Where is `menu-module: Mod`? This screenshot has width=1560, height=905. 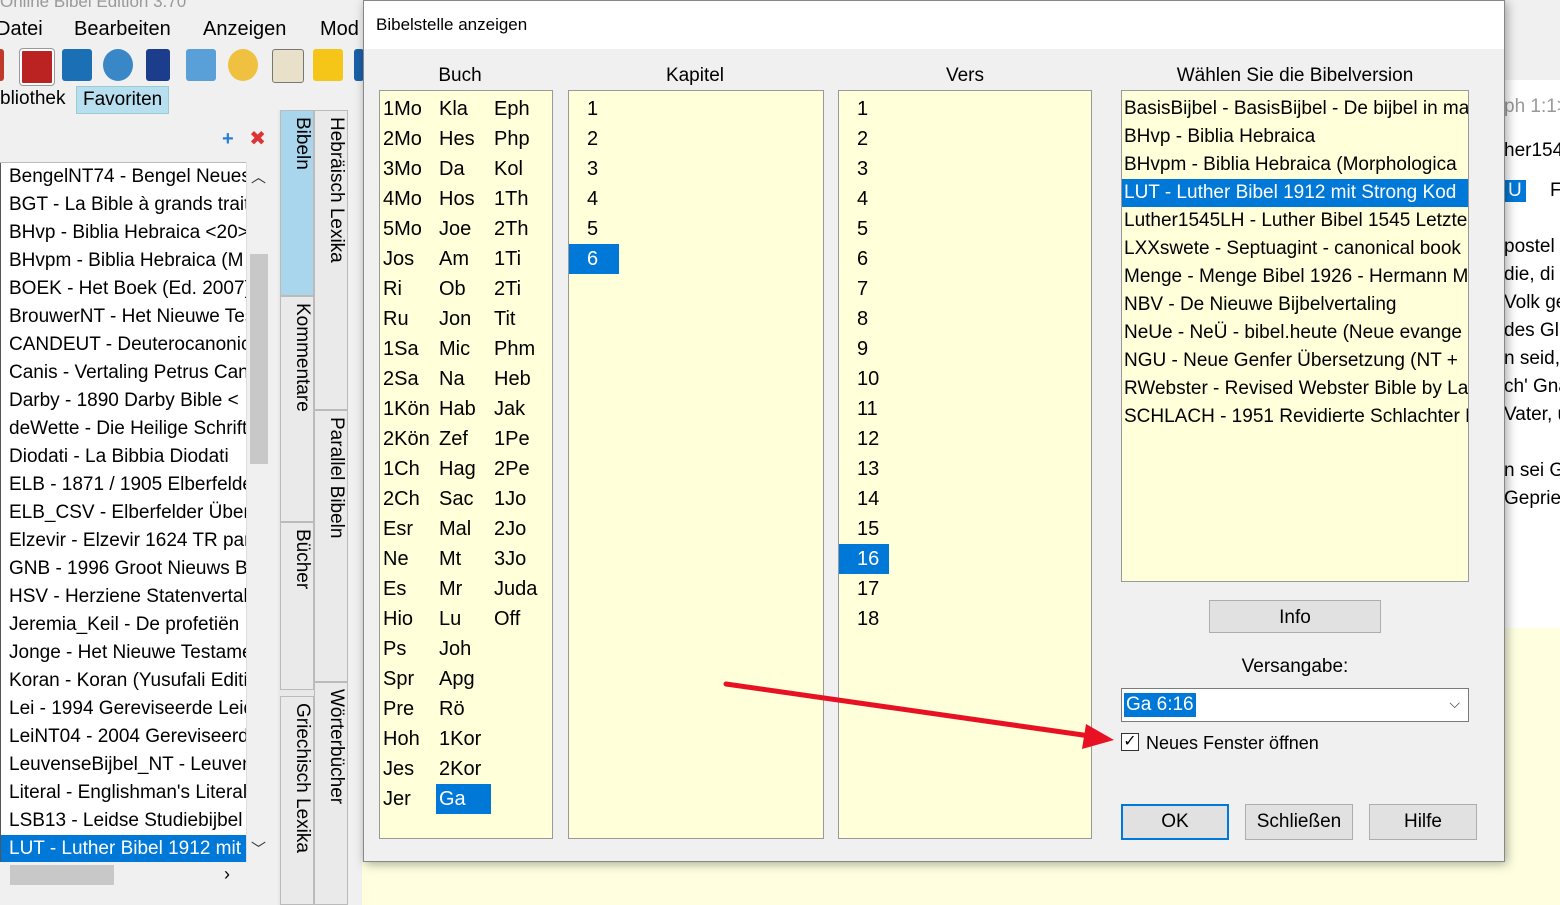 menu-module: Mod is located at coordinates (339, 29).